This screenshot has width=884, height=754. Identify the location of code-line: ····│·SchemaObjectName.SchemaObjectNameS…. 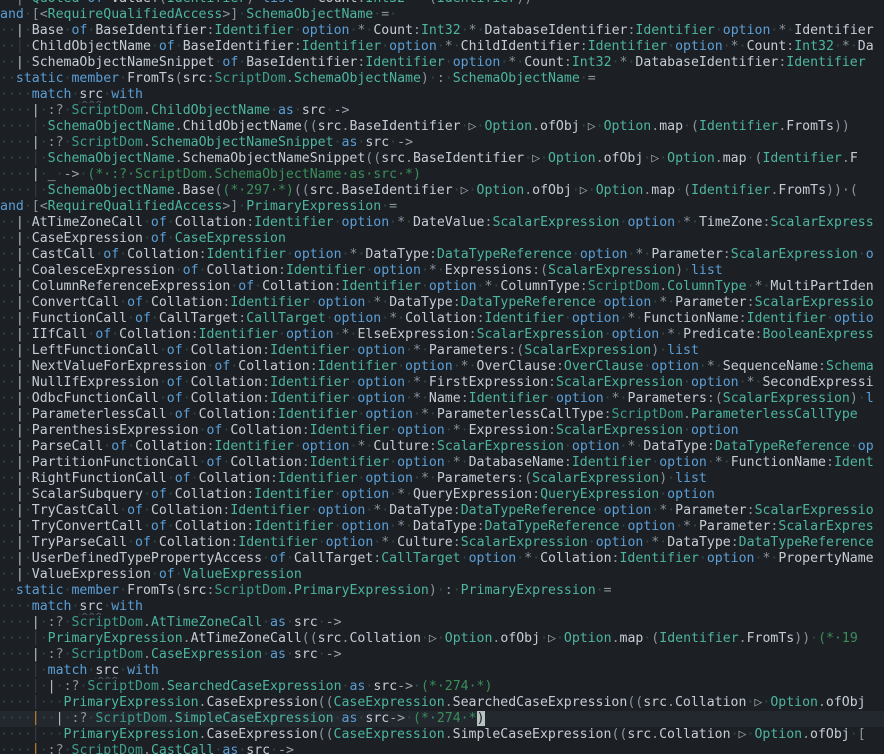
(429, 158).